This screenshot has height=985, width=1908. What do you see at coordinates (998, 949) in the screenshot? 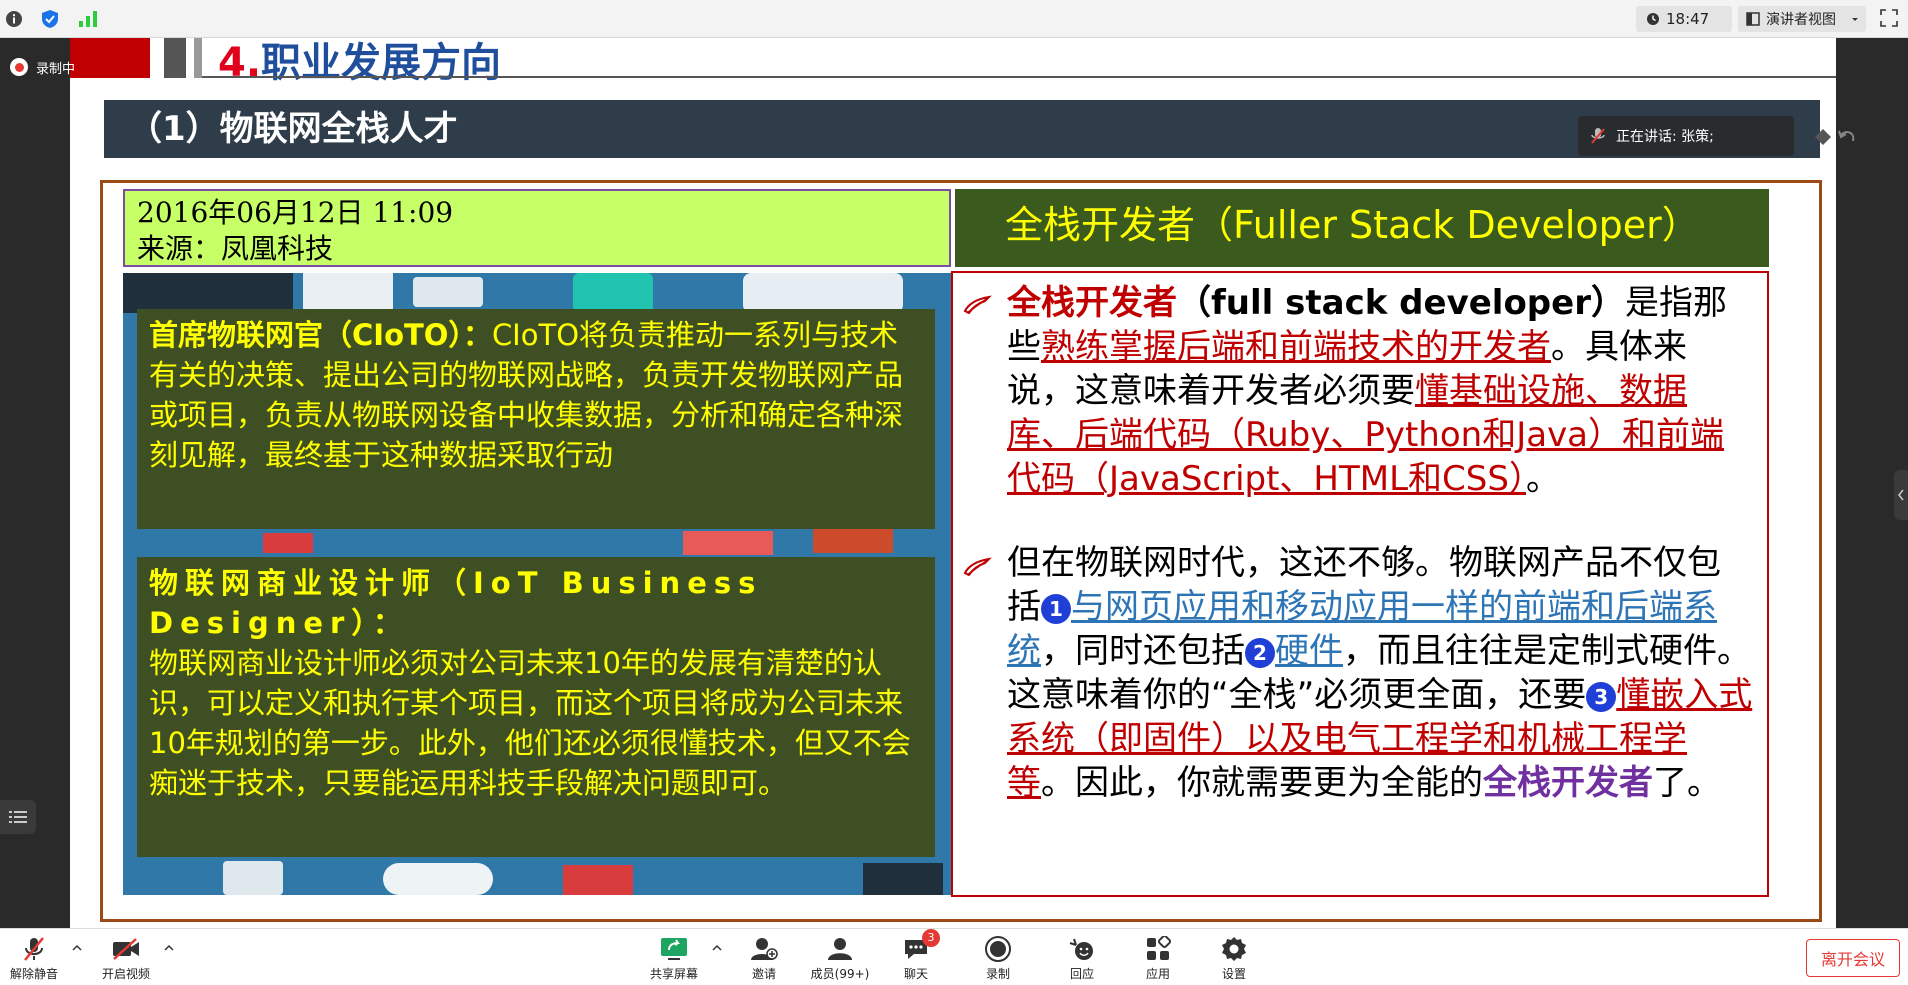
I see `record-icon` at bounding box center [998, 949].